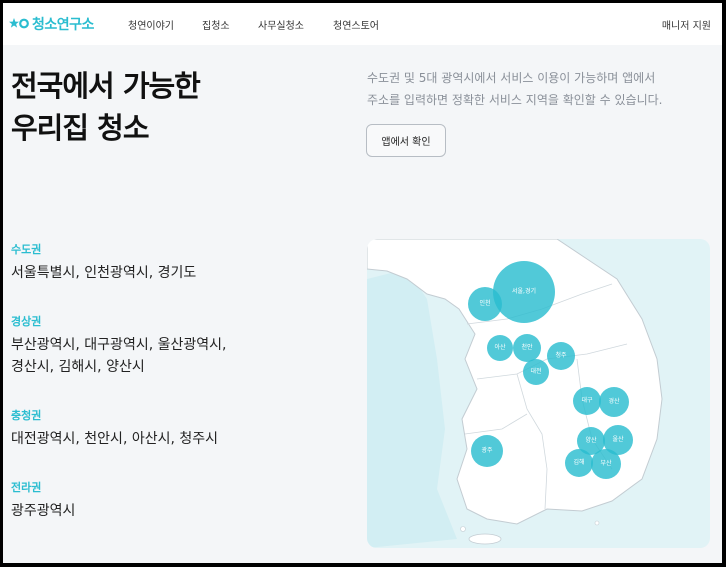 This screenshot has width=726, height=567. I want to click on description-line-2: 주소를 입력하면 정확한 서비스 지역을 확인할 수 있습니다., so click(515, 100).